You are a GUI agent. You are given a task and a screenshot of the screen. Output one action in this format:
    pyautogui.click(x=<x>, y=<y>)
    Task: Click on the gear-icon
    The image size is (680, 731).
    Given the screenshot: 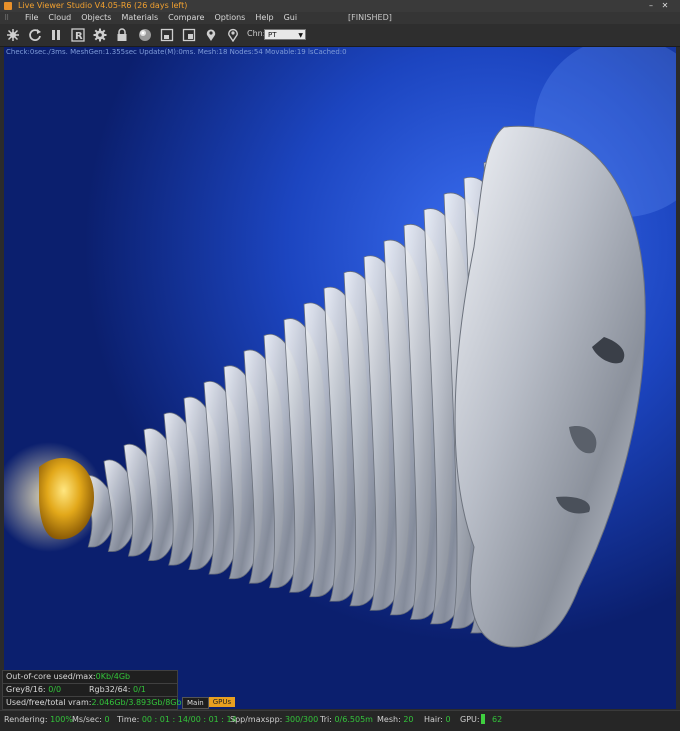 What is the action you would take?
    pyautogui.click(x=100, y=35)
    